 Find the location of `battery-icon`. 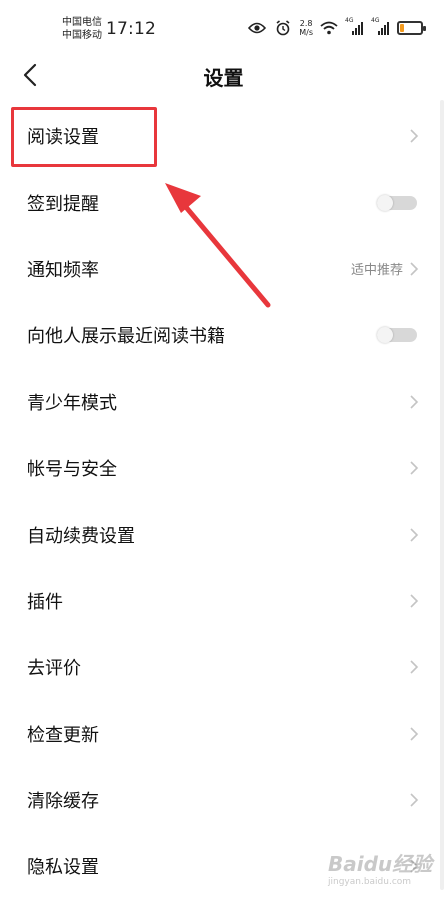

battery-icon is located at coordinates (411, 28).